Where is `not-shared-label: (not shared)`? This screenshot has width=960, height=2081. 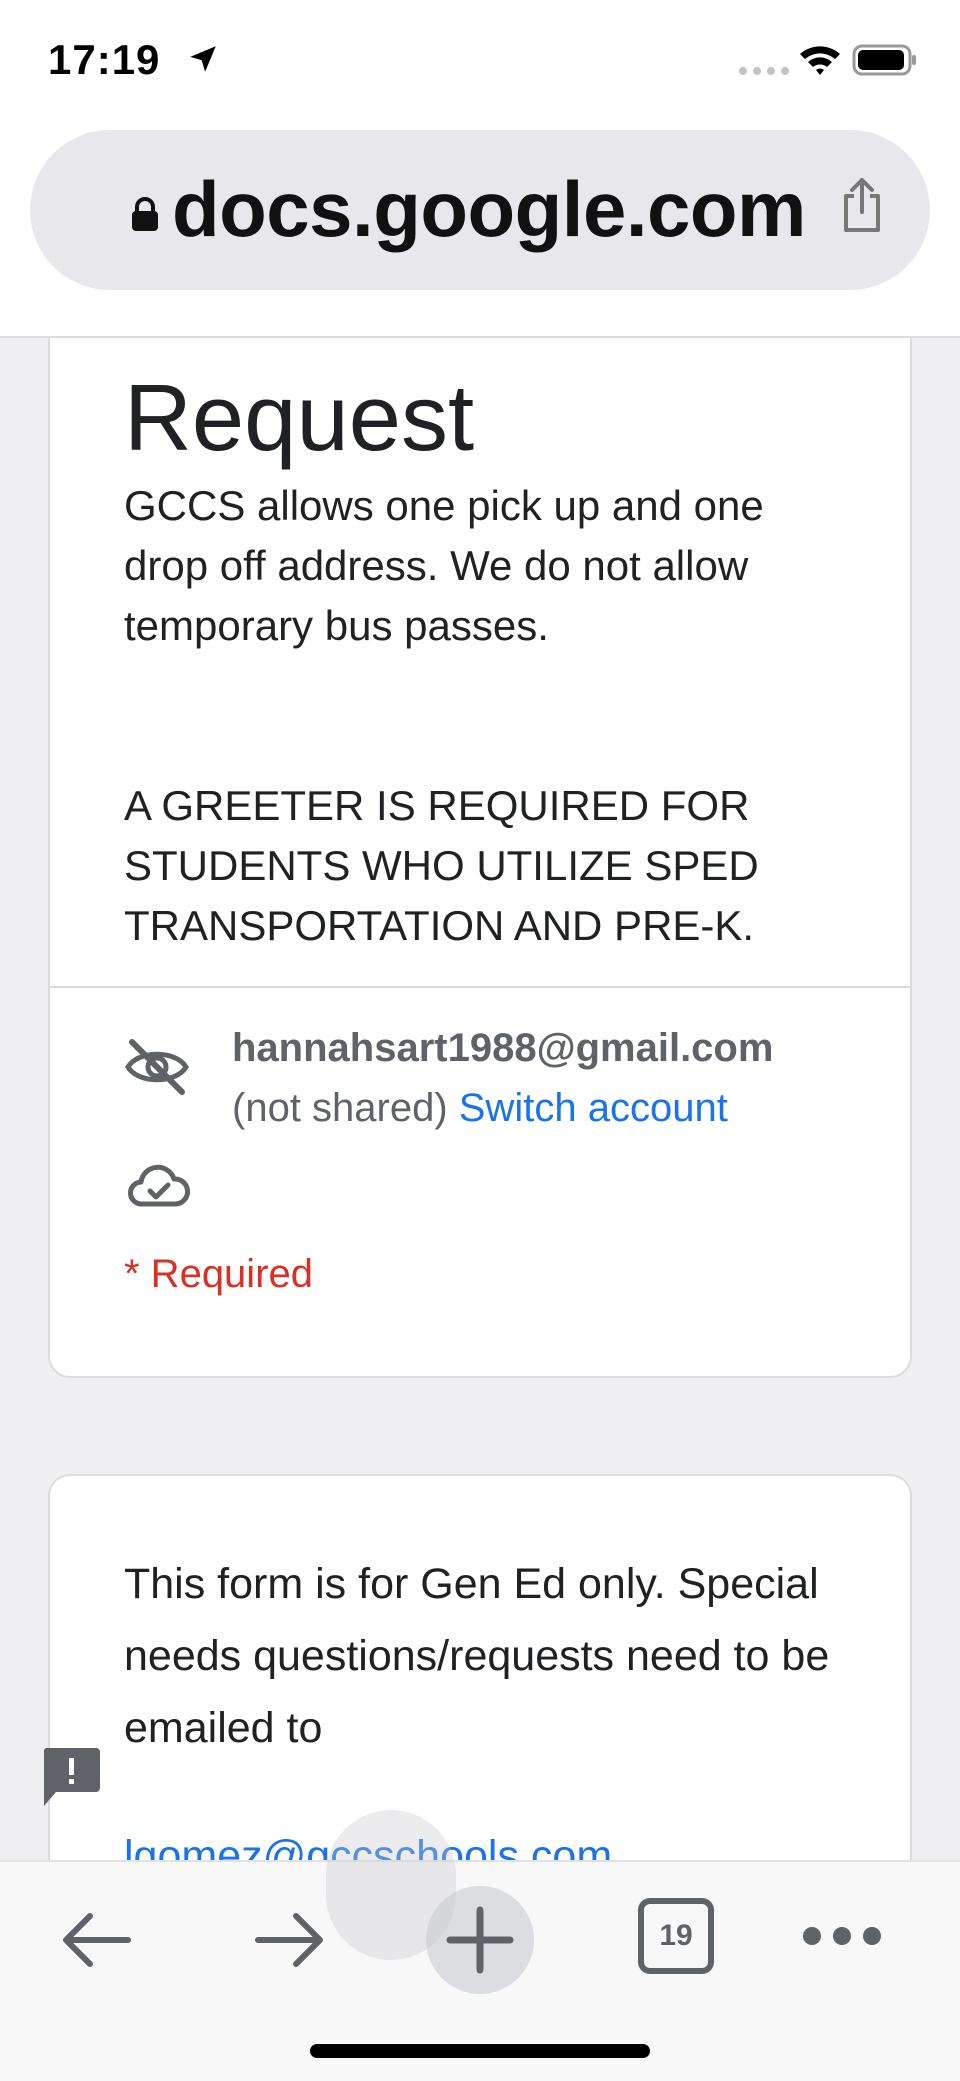
not-shared-label: (not shared) is located at coordinates (340, 1108).